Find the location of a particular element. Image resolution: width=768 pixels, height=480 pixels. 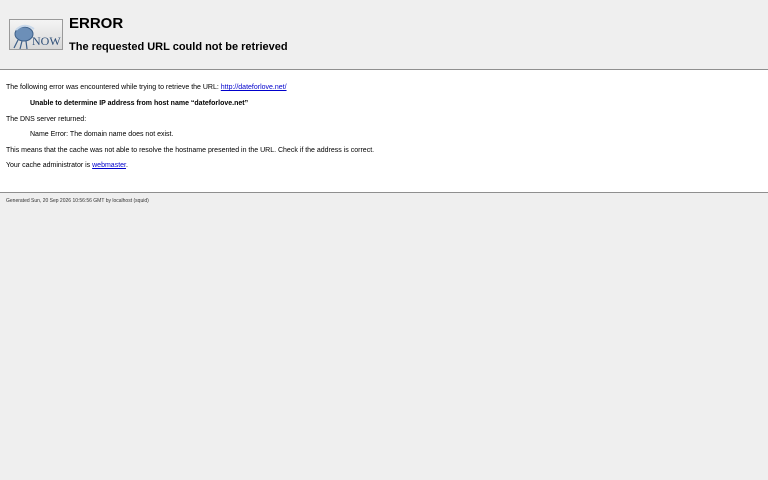

squid-logo: NOW is located at coordinates (36, 34).